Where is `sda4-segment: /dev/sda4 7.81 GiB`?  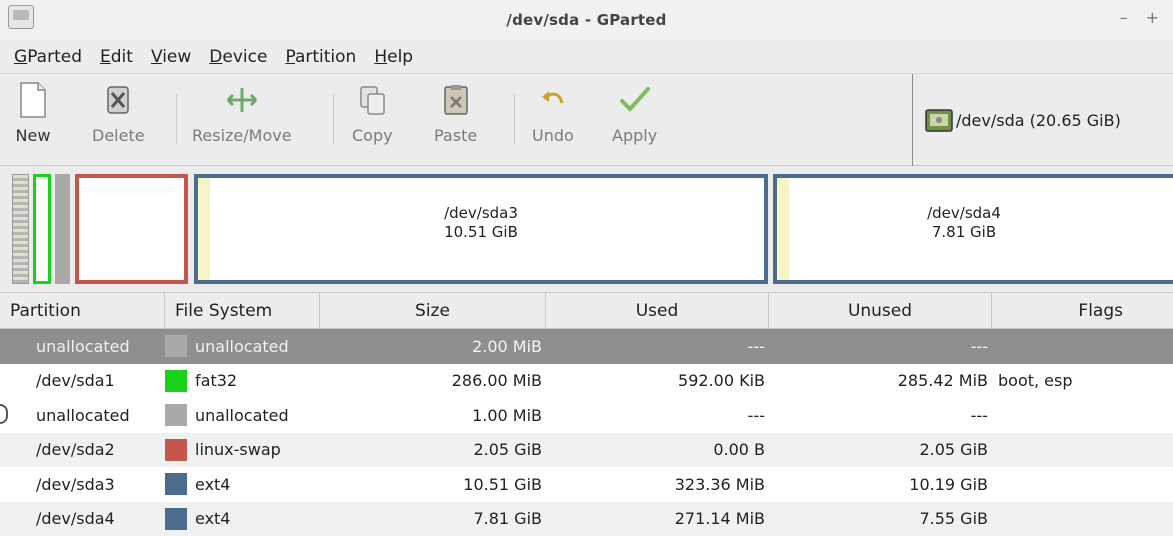
sda4-segment: /dev/sda4 7.81 GiB is located at coordinates (973, 229).